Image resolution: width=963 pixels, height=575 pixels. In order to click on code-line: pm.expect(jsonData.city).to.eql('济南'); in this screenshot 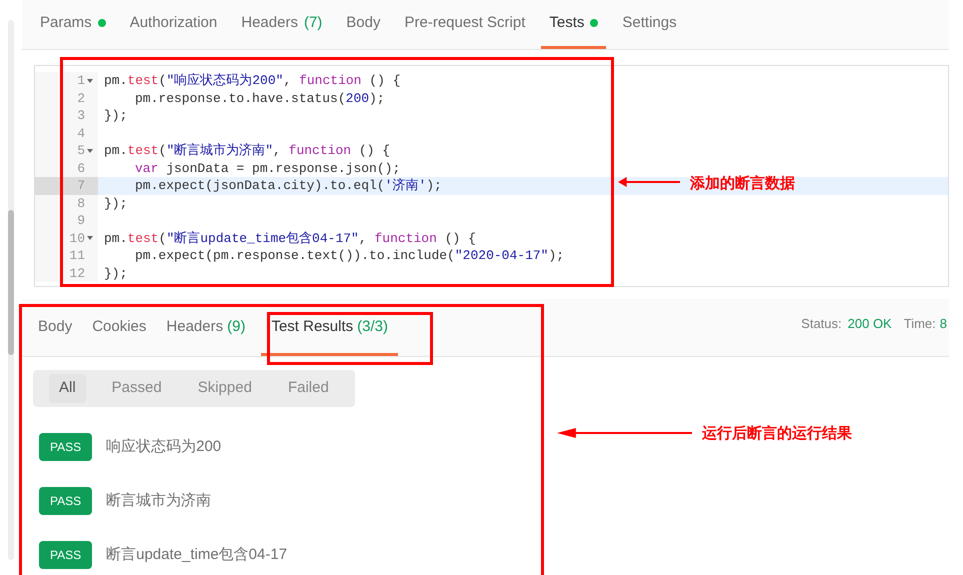, I will do `click(288, 185)`.